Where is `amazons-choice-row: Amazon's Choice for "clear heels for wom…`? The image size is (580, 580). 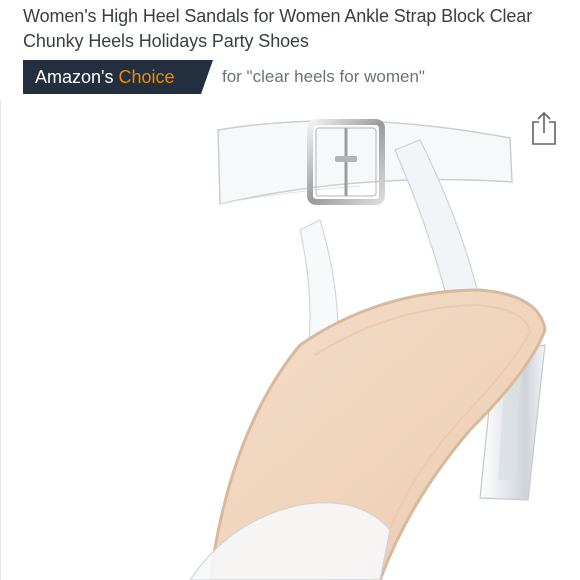
amazons-choice-row: Amazon's Choice for "clear heels for wom… is located at coordinates (224, 77).